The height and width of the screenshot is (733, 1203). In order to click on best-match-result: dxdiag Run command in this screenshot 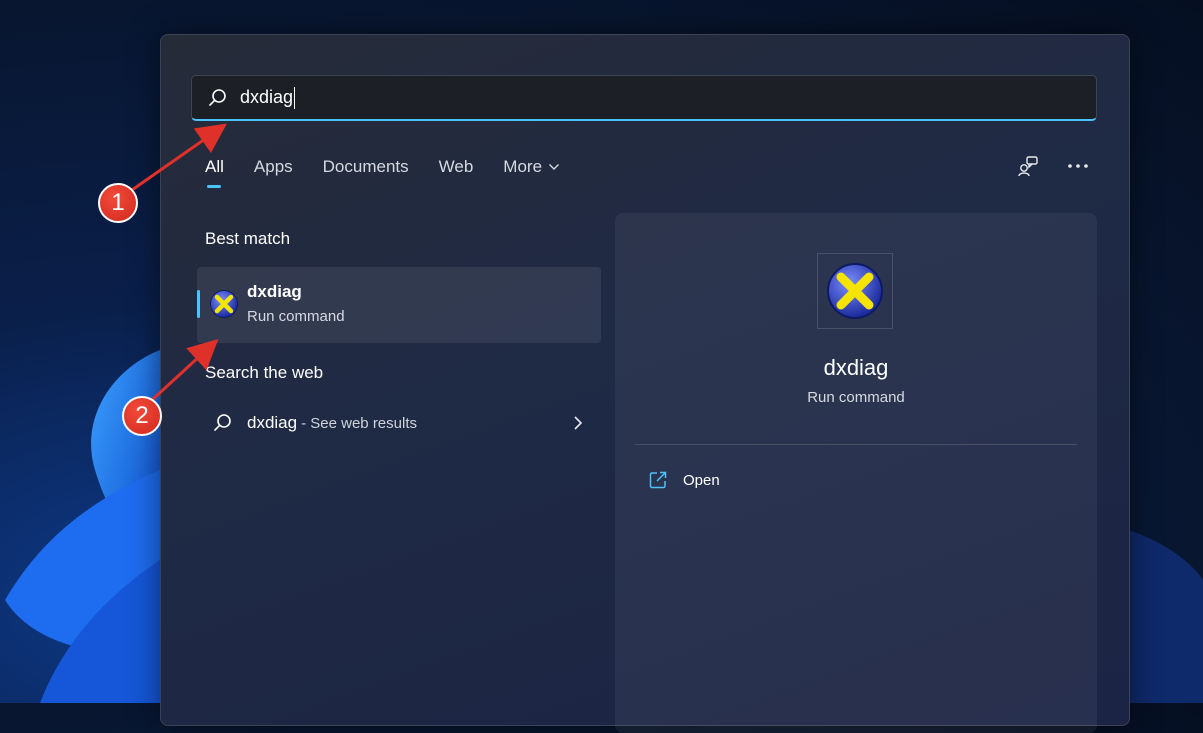, I will do `click(399, 305)`.